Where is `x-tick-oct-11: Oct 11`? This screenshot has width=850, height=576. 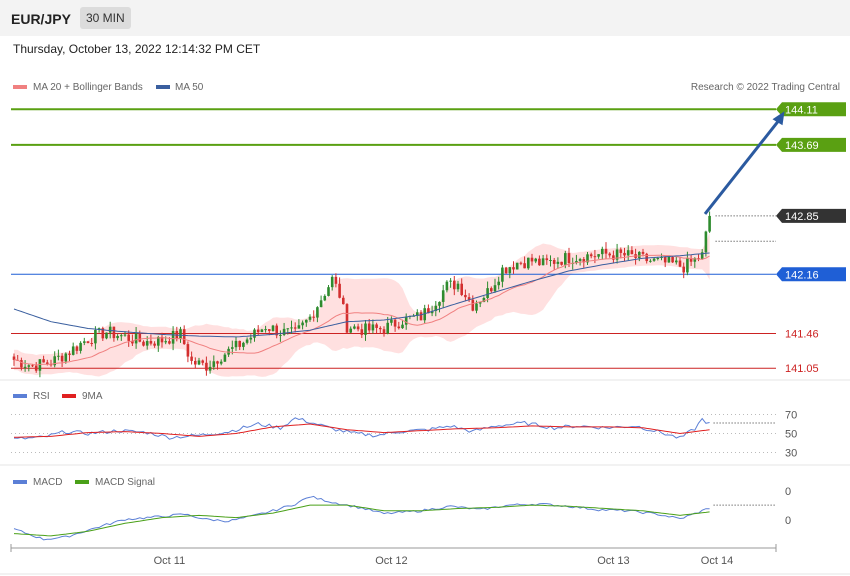
x-tick-oct-11: Oct 11 is located at coordinates (170, 561).